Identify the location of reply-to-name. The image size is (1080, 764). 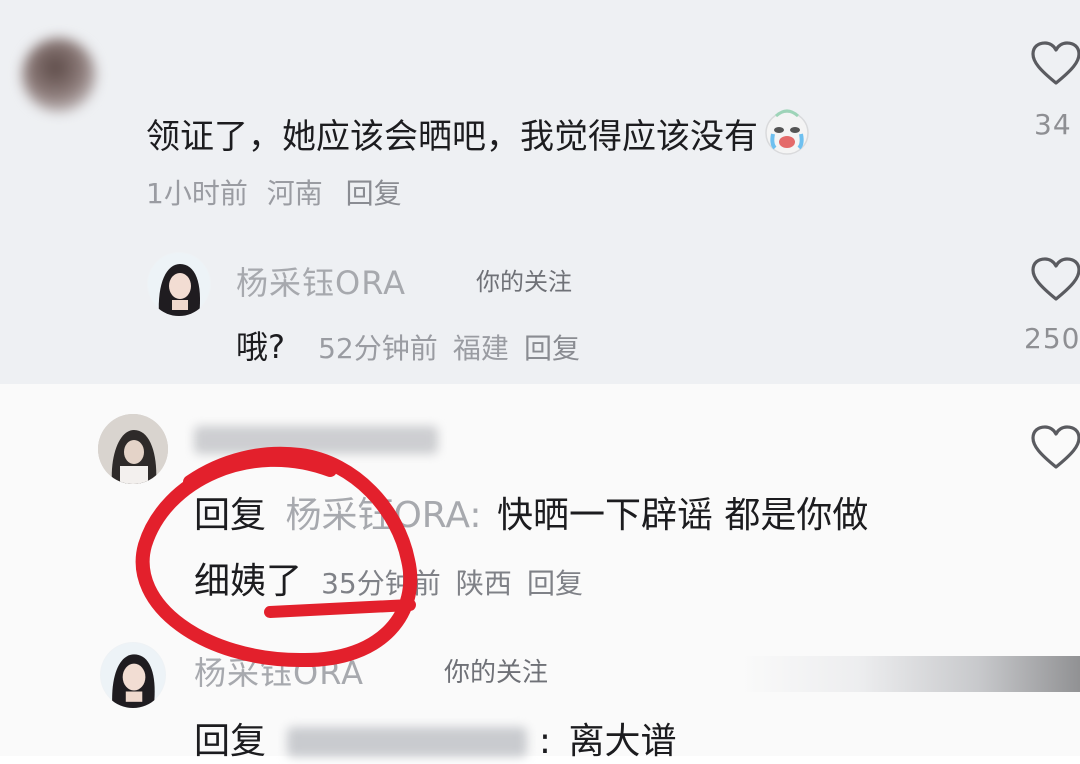
(407, 742).